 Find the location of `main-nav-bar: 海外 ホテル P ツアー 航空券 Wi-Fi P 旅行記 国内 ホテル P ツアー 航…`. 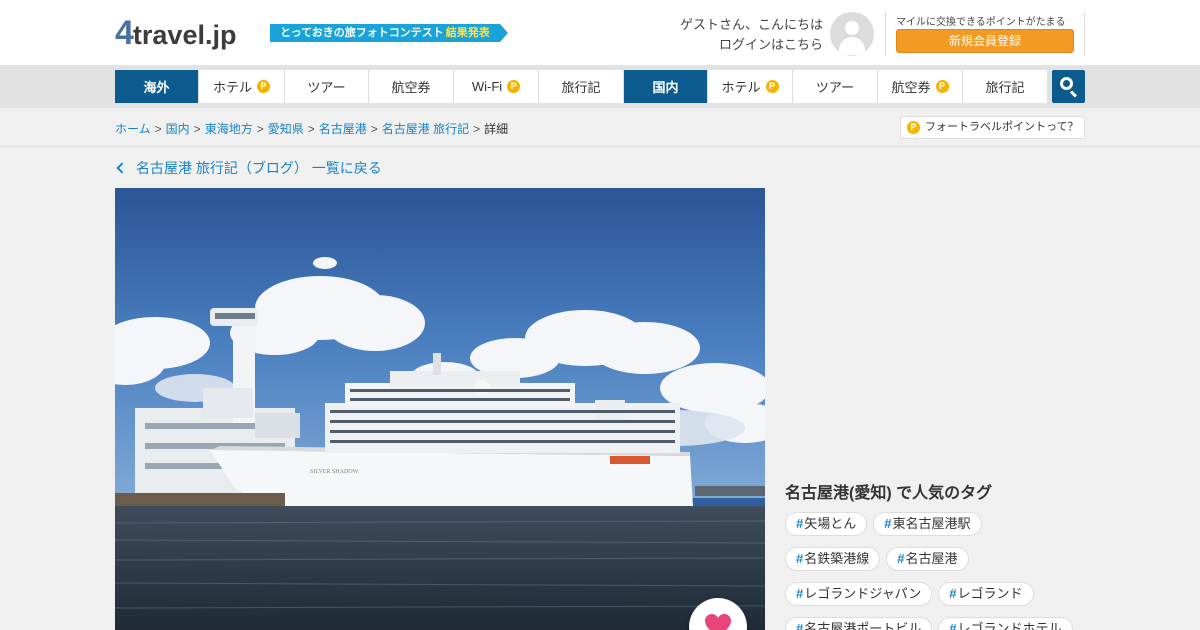

main-nav-bar: 海外 ホテル P ツアー 航空券 Wi-Fi P 旅行記 国内 ホテル P ツアー 航… is located at coordinates (600, 86).